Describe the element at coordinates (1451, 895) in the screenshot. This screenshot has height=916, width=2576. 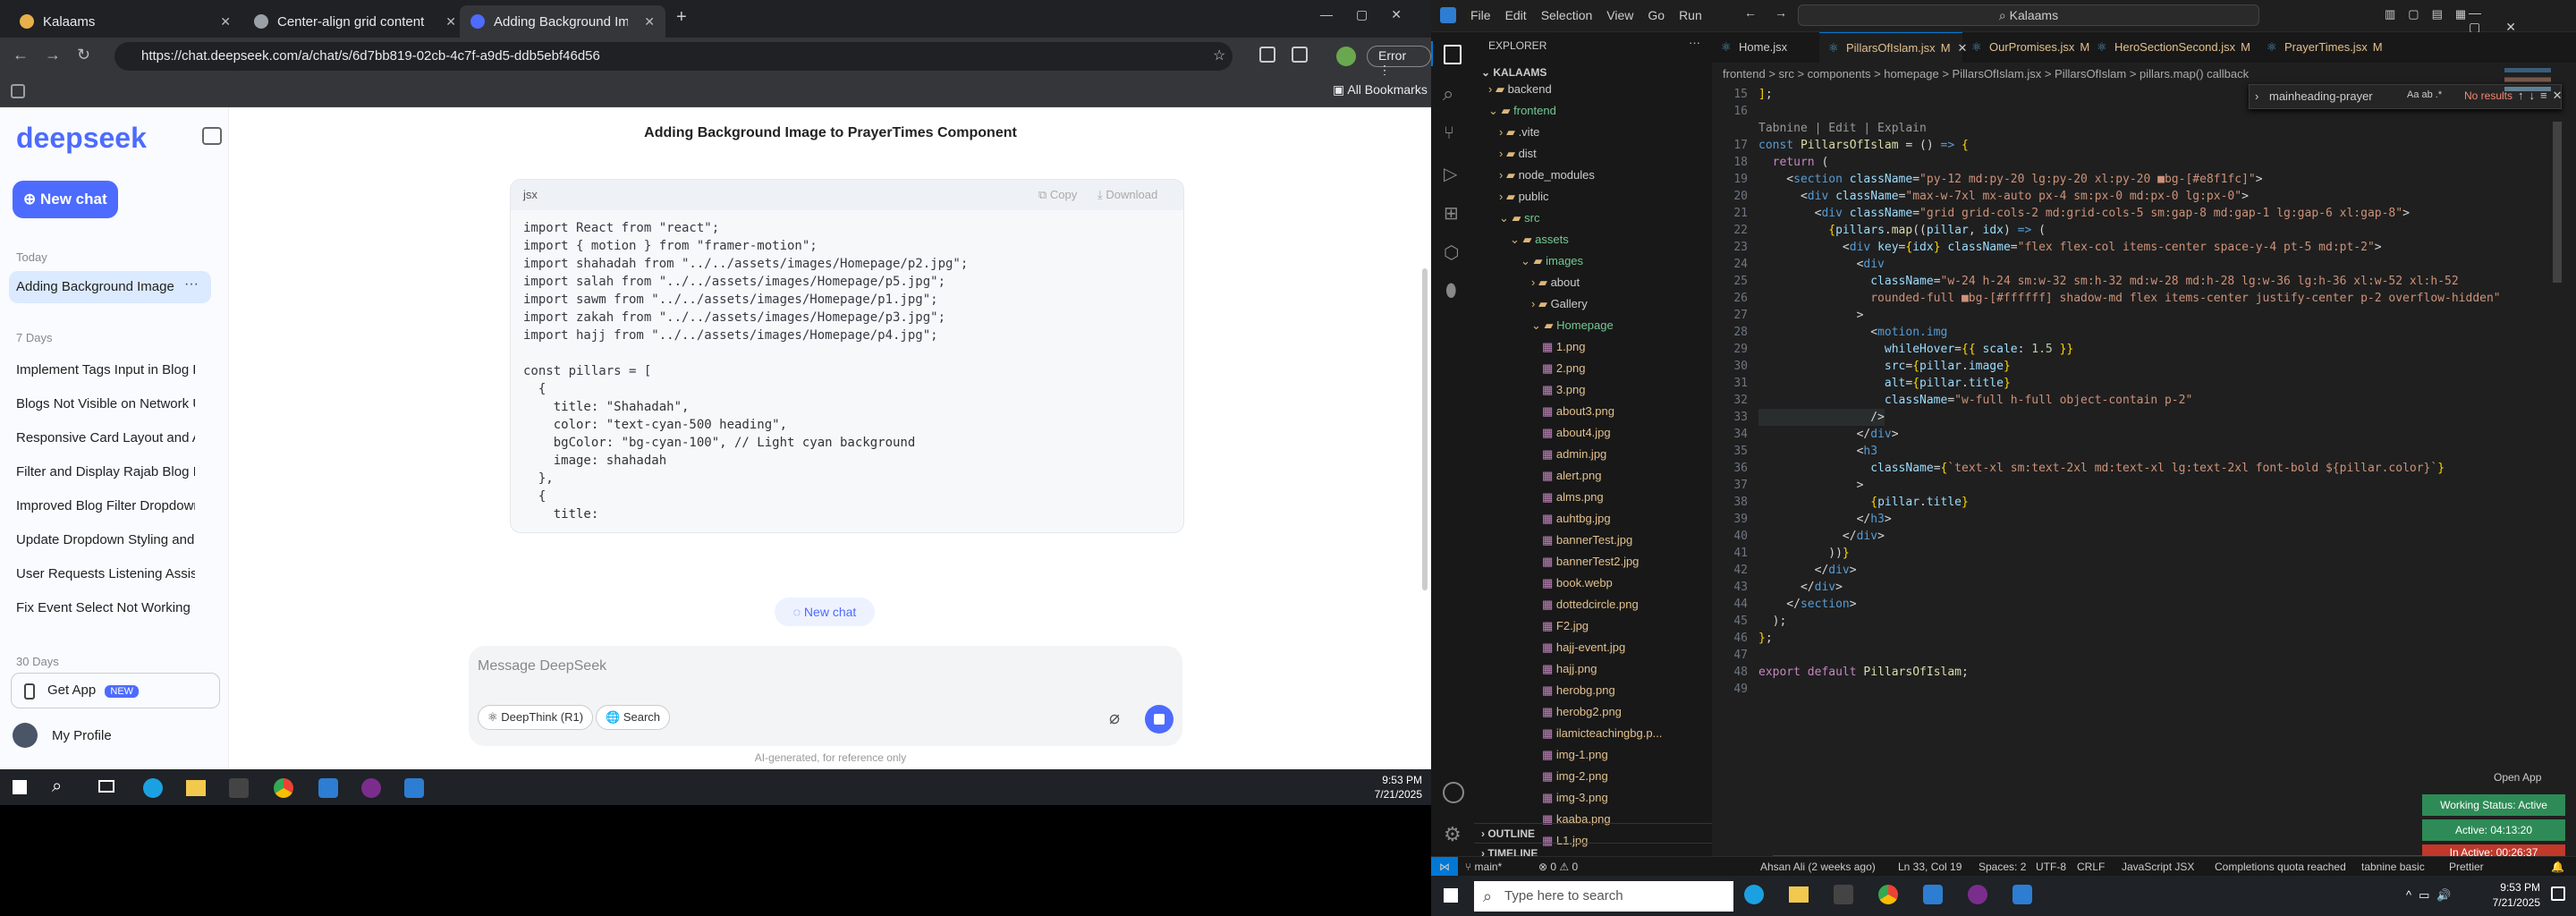
I see `windows-start-icon` at that location.